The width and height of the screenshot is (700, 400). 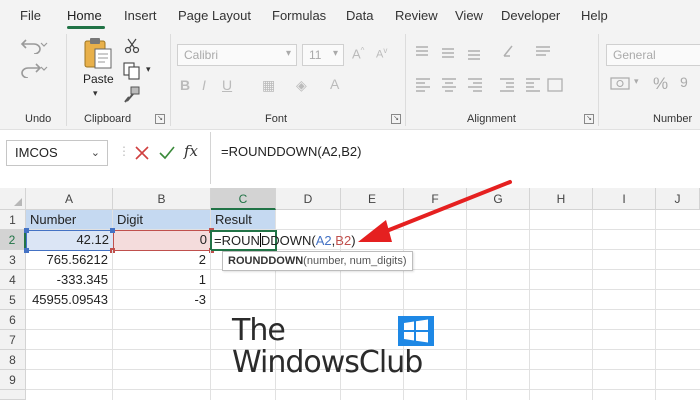 What do you see at coordinates (38, 119) in the screenshot?
I see `group-label-undo: Undo` at bounding box center [38, 119].